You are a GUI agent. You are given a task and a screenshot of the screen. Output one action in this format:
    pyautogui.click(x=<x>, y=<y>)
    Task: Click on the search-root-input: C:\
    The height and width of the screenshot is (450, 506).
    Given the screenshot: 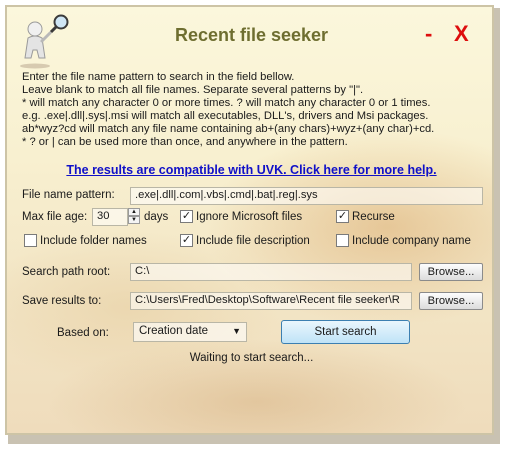 What is the action you would take?
    pyautogui.click(x=271, y=272)
    